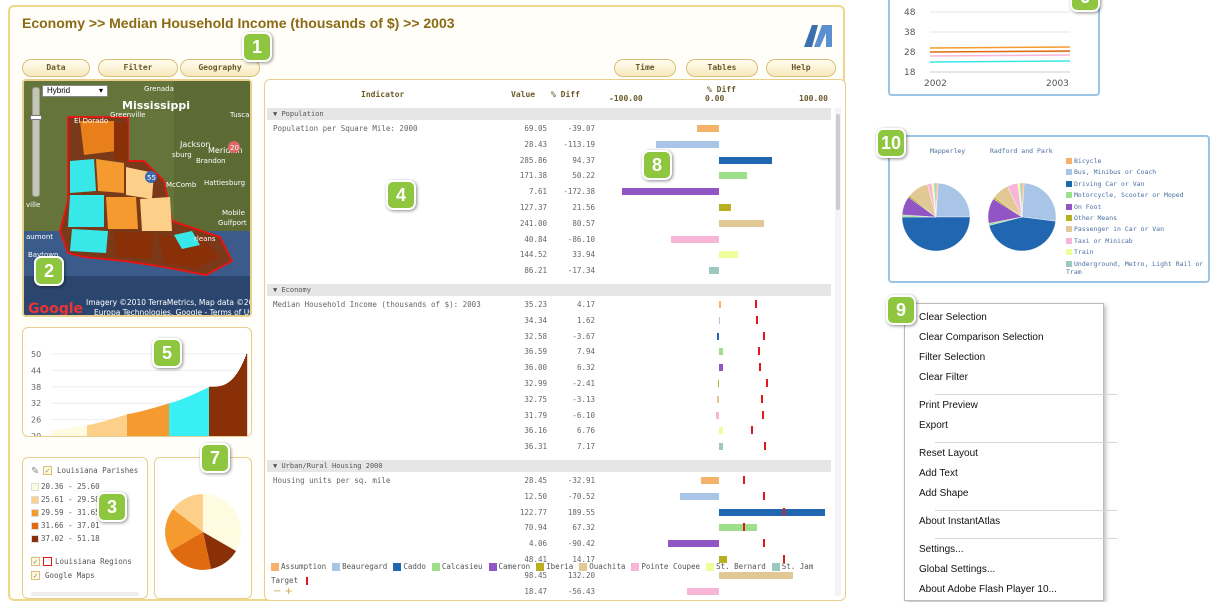 The image size is (1214, 602). Describe the element at coordinates (35, 561) in the screenshot. I see `regions-checkbox: ✓` at that location.